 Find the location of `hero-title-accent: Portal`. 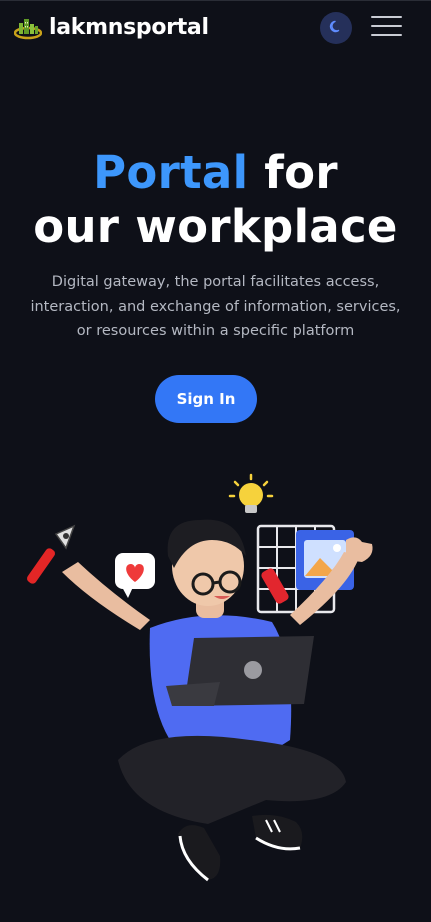

hero-title-accent: Portal is located at coordinates (171, 172).